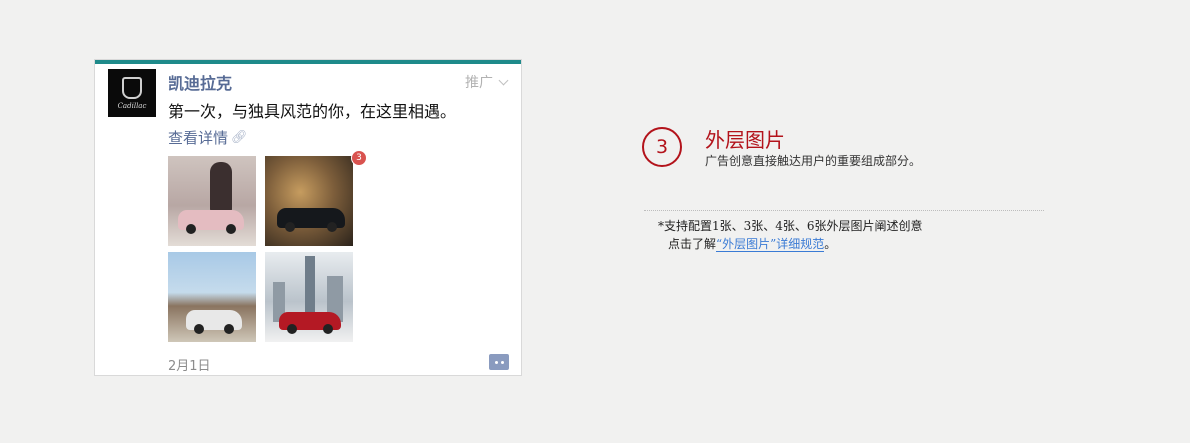 This screenshot has width=1190, height=443. I want to click on ad-label-dropdown: 推广, so click(487, 82).